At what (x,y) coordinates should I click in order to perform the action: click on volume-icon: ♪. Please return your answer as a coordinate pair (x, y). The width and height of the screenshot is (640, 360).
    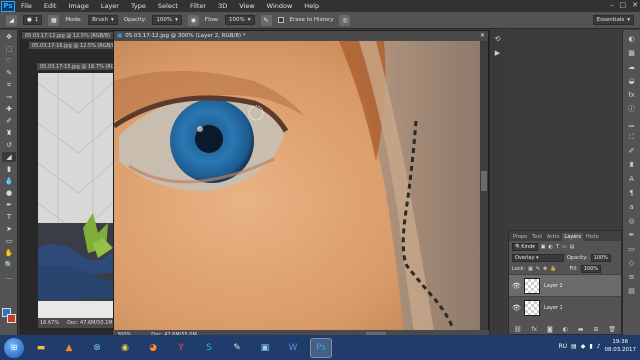
    Looking at the image, I should click on (599, 346).